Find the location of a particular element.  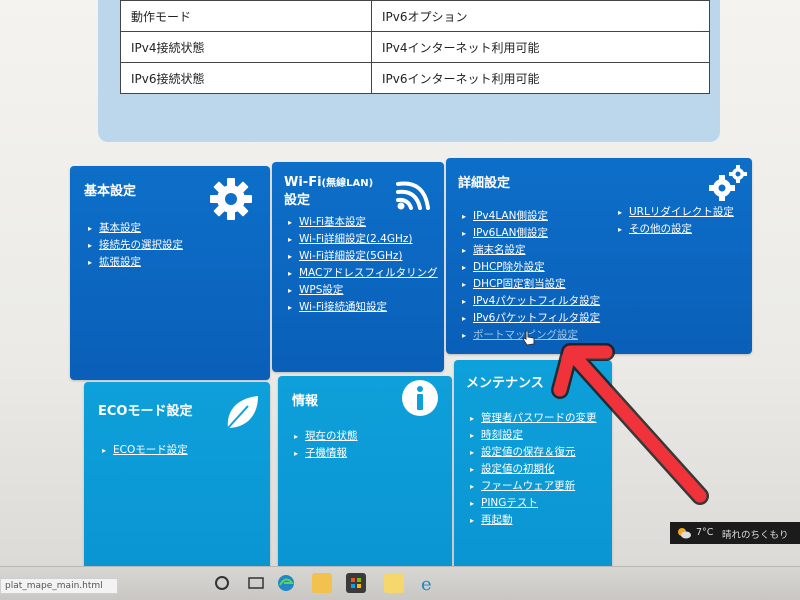

red-arrow-annotation is located at coordinates (630, 424).